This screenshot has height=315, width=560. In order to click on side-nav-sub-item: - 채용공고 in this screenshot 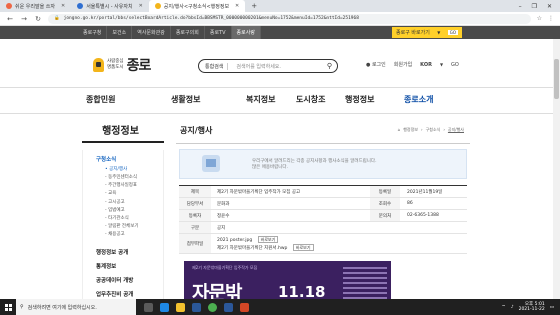, I will do `click(115, 234)`.